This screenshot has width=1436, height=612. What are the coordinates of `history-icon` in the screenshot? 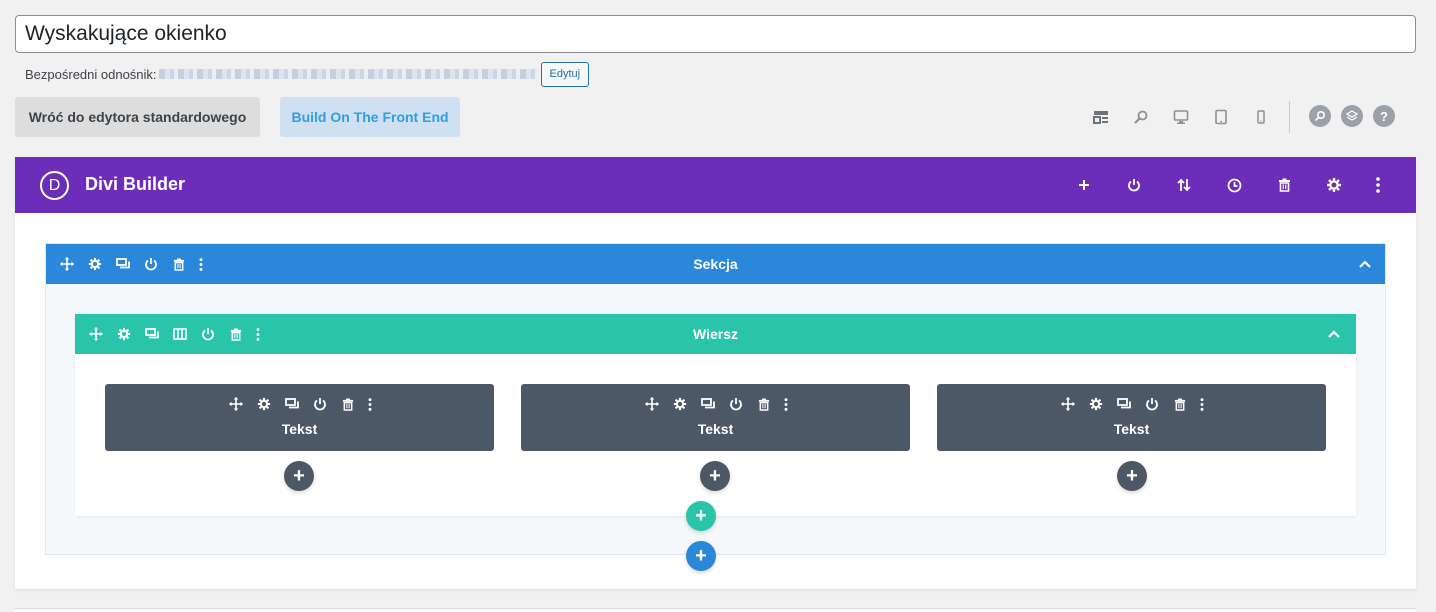 It's located at (1234, 185).